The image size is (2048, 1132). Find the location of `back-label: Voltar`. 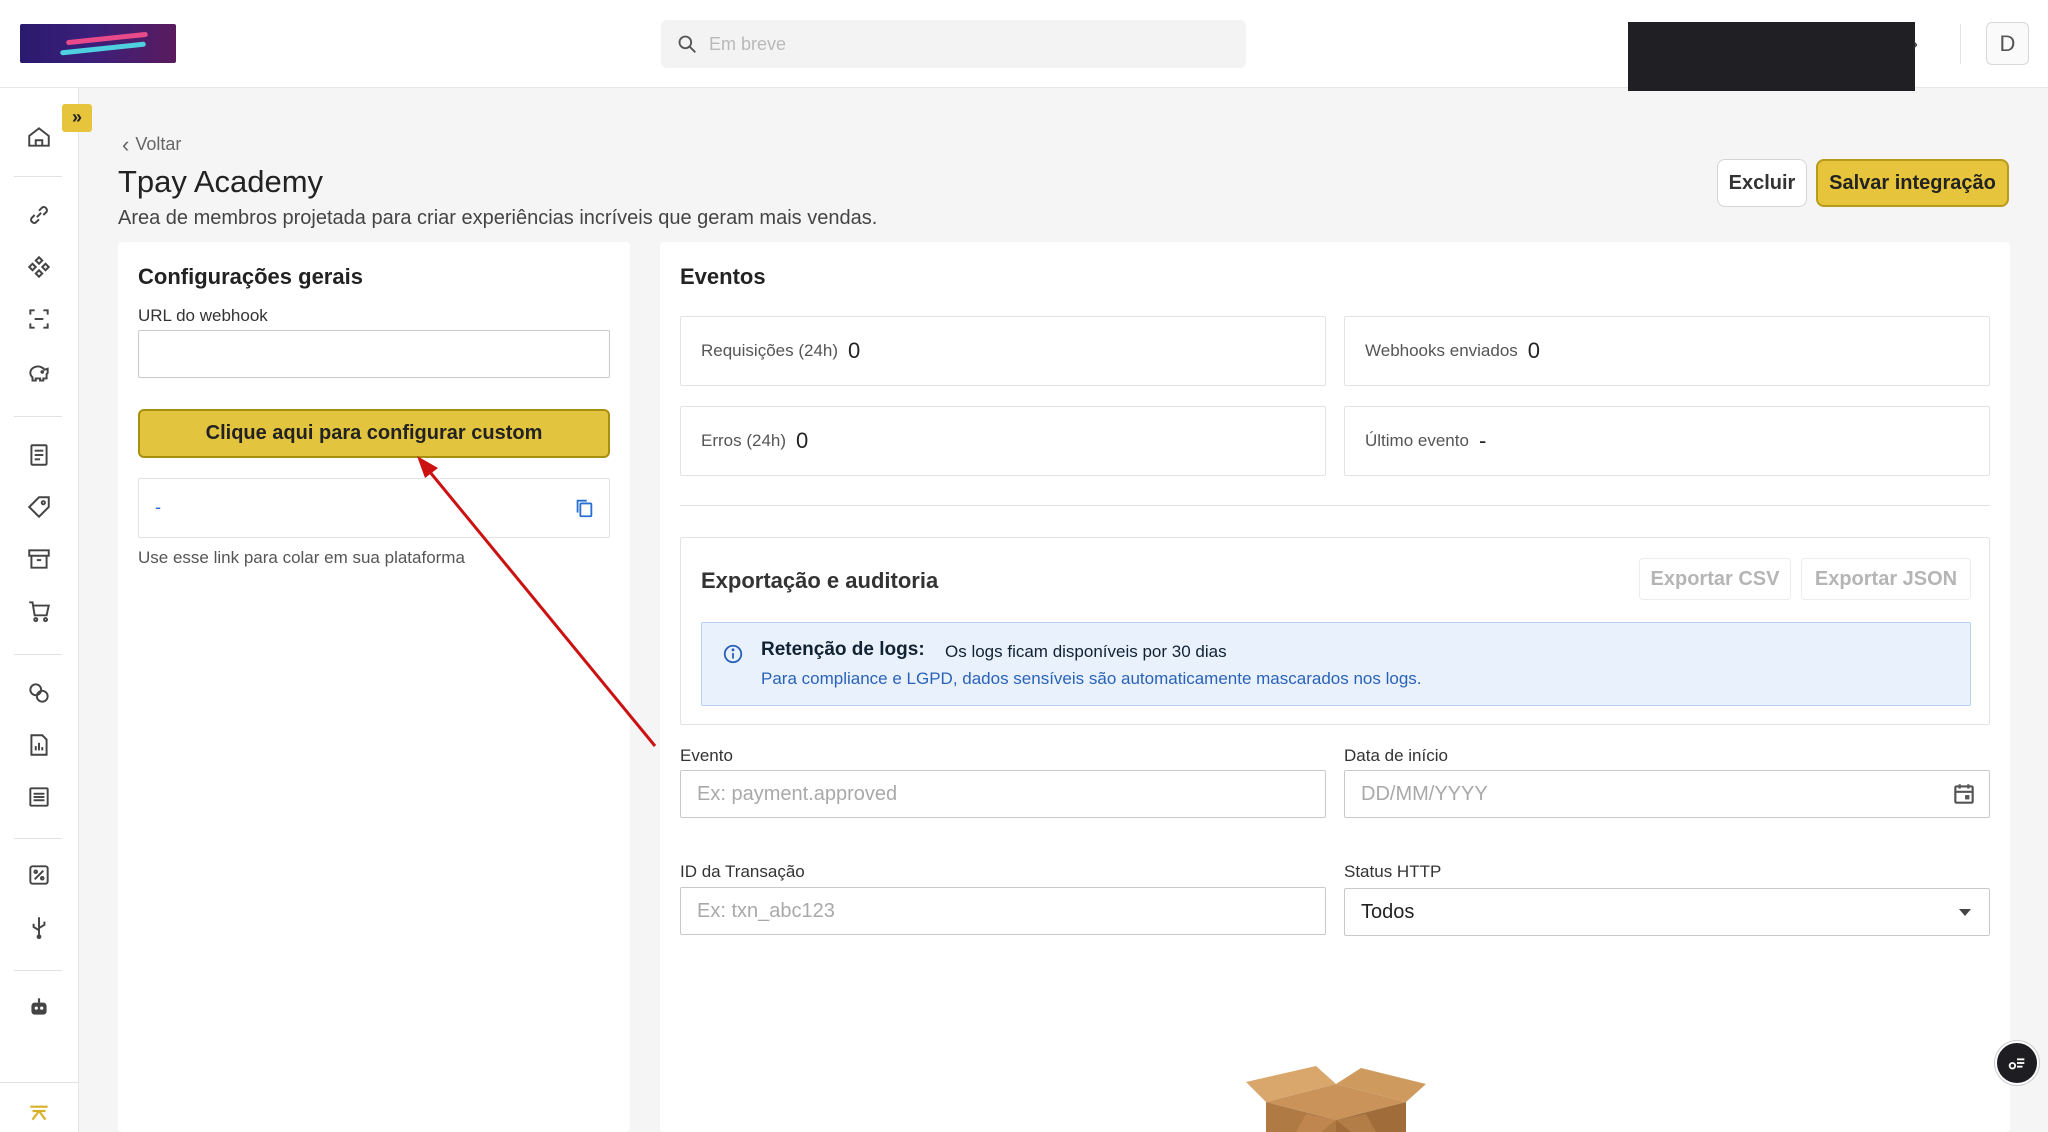

back-label: Voltar is located at coordinates (158, 144).